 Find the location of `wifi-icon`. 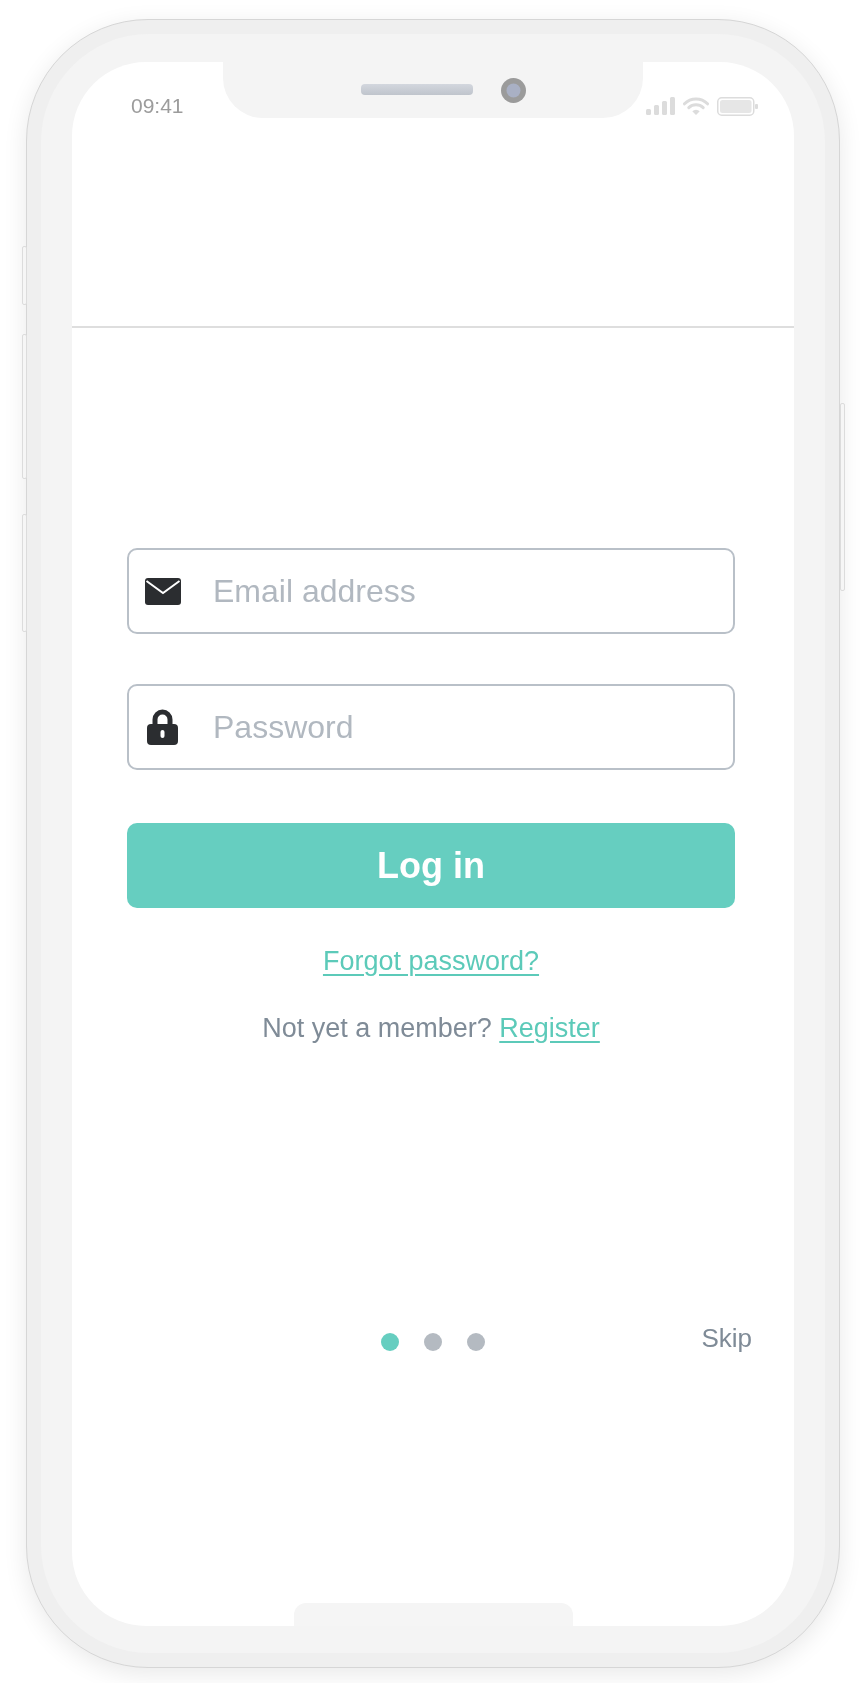

wifi-icon is located at coordinates (696, 106).